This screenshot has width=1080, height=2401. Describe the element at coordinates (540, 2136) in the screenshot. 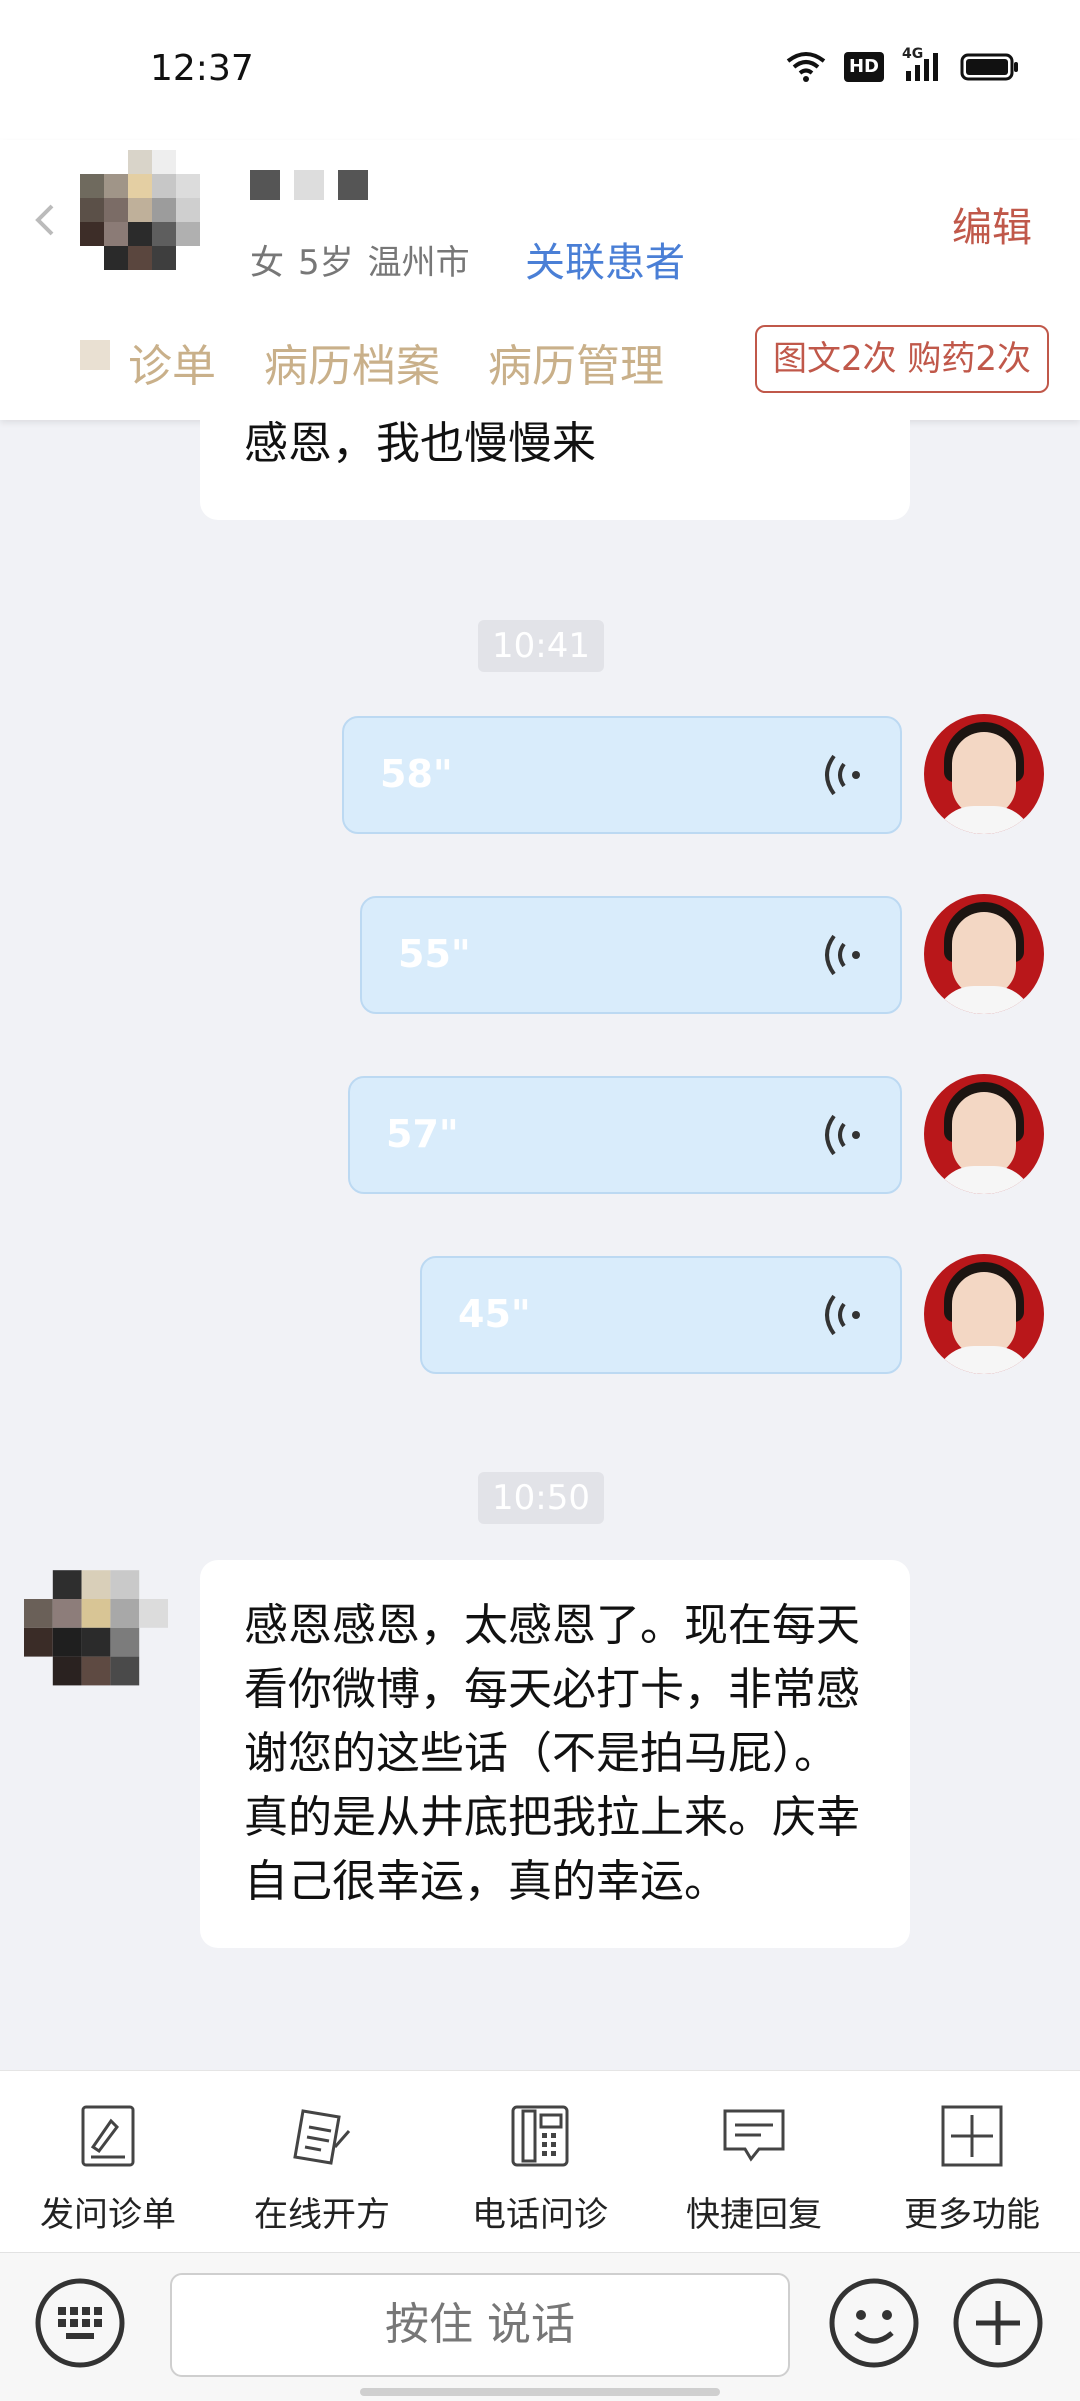

I see `phone-icon` at that location.